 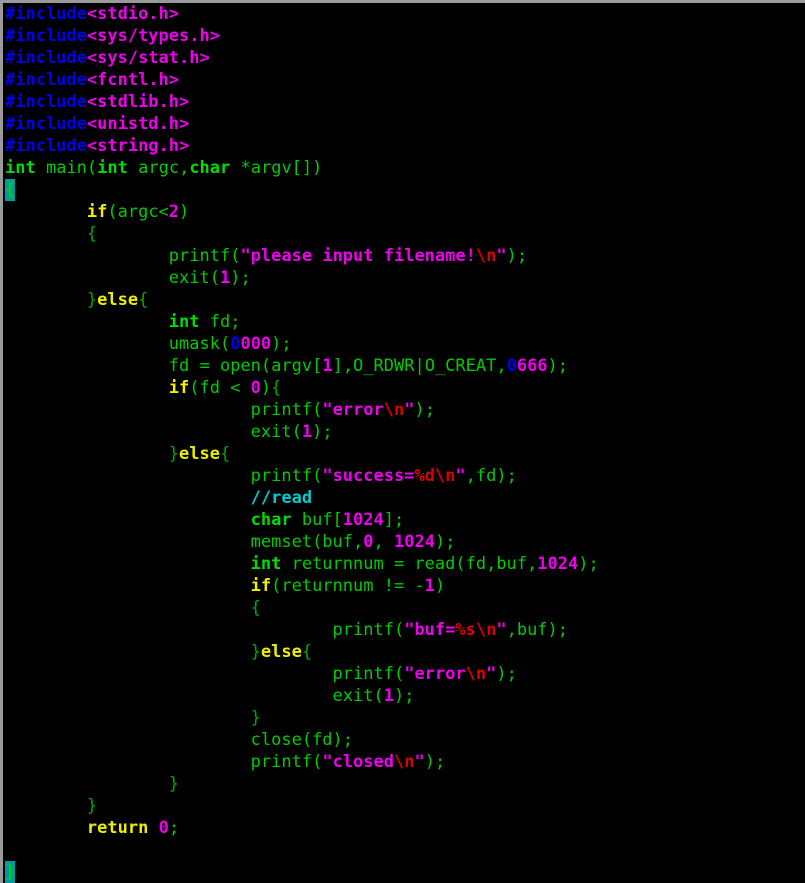 I want to click on code-line: #include<sys/stat.h>, so click(x=404, y=58).